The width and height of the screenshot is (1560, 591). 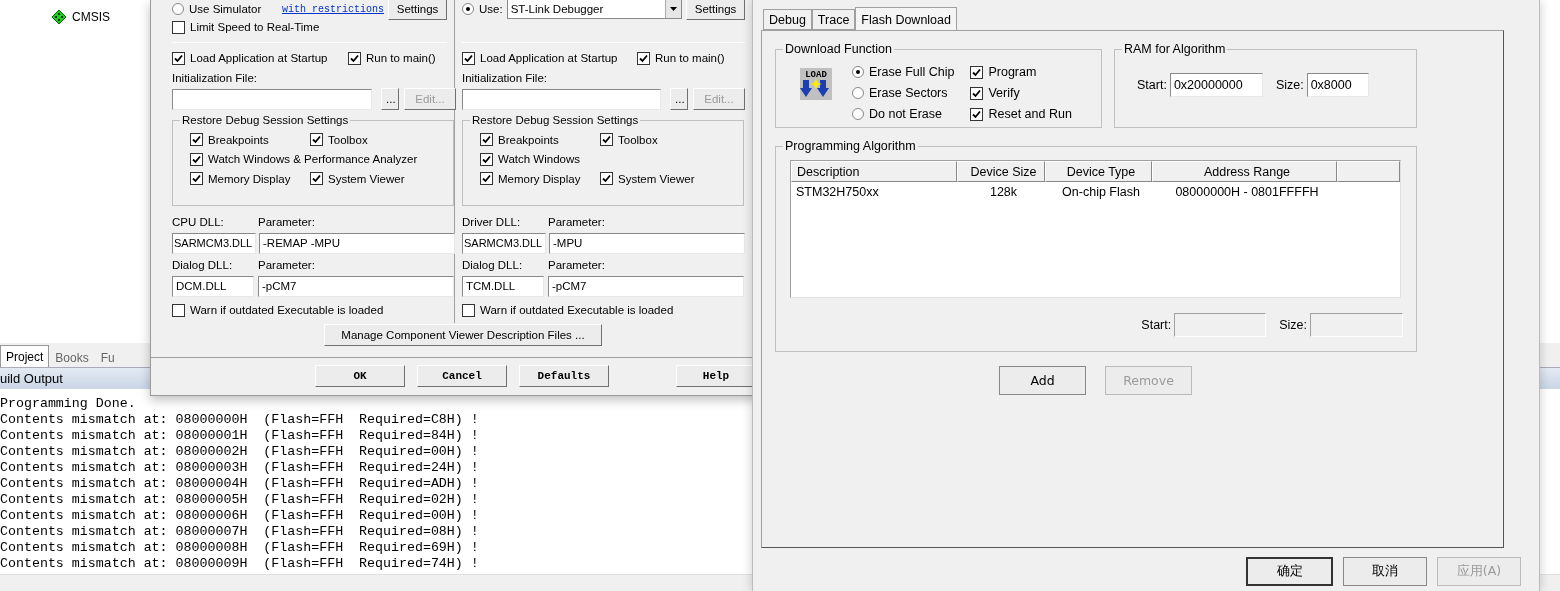 What do you see at coordinates (1337, 85) in the screenshot?
I see `size-field: 0x8000` at bounding box center [1337, 85].